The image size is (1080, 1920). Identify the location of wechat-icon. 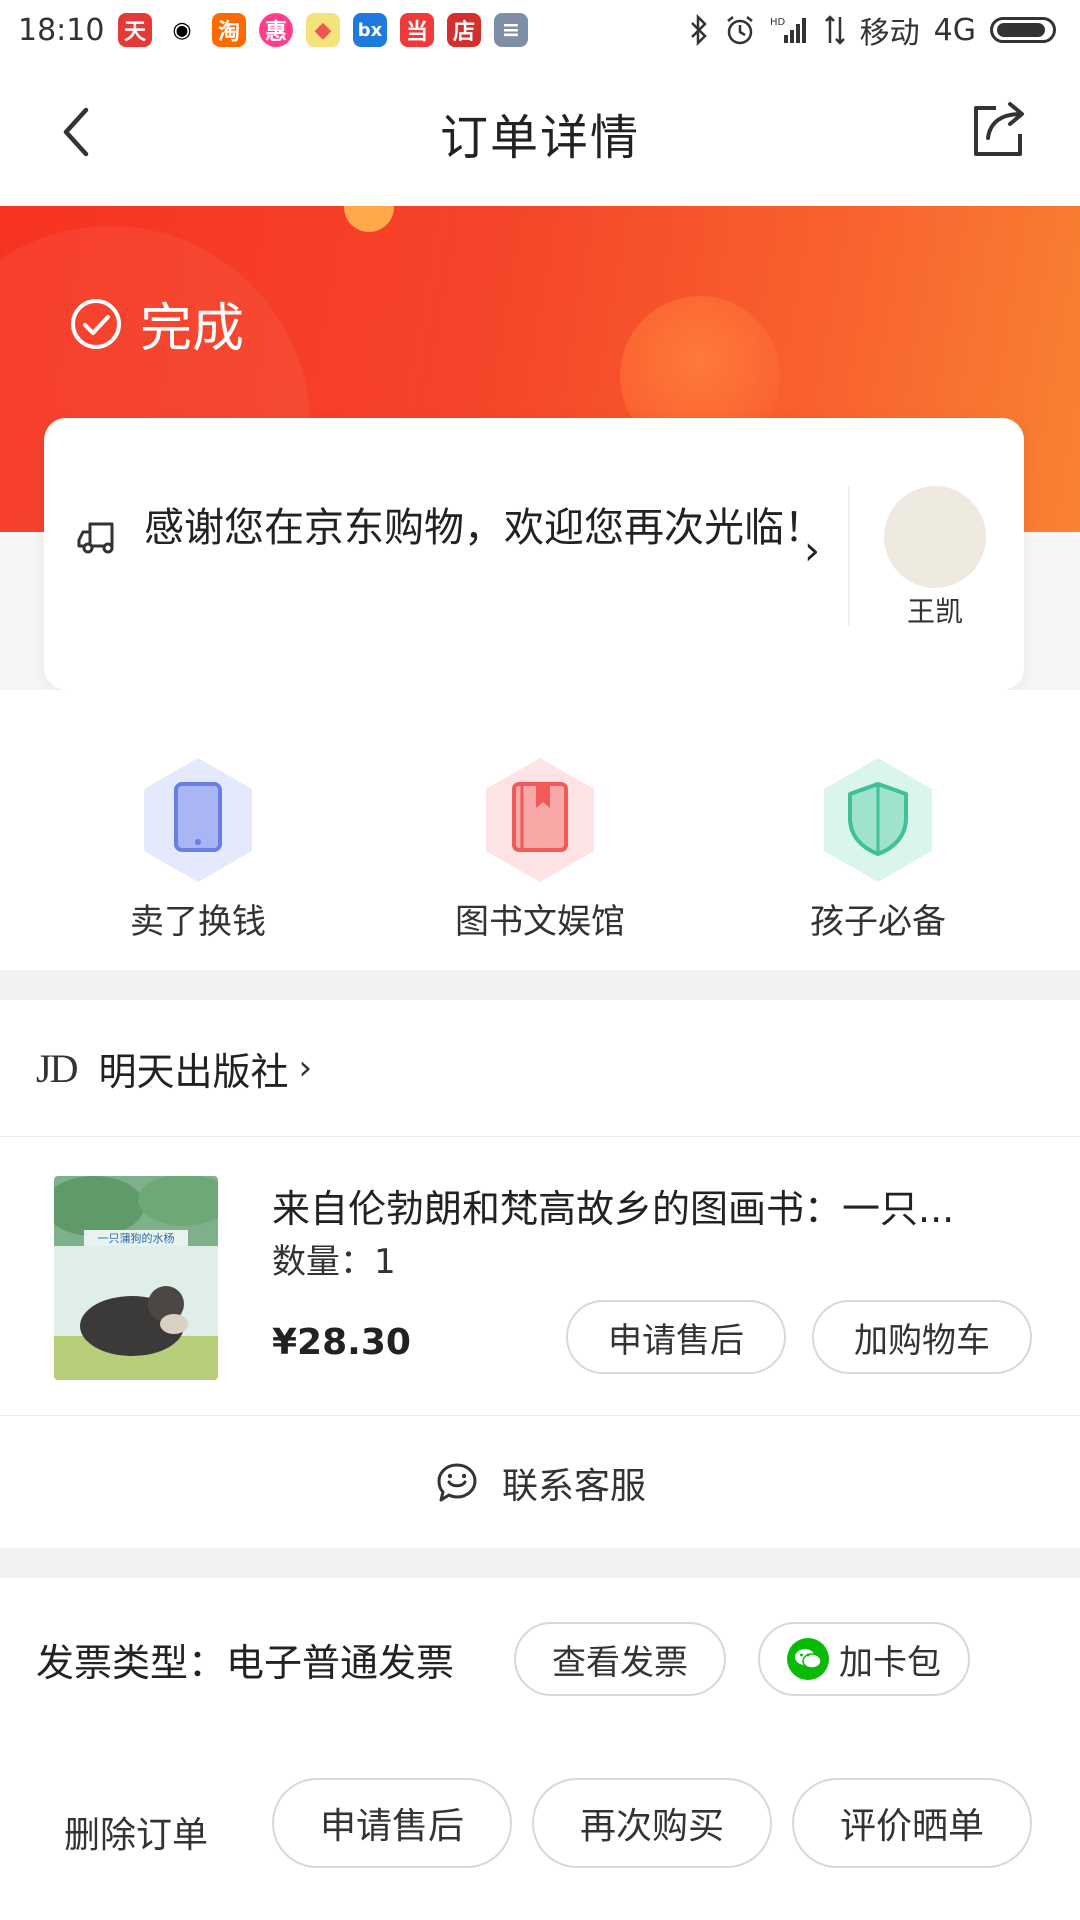
(808, 1659).